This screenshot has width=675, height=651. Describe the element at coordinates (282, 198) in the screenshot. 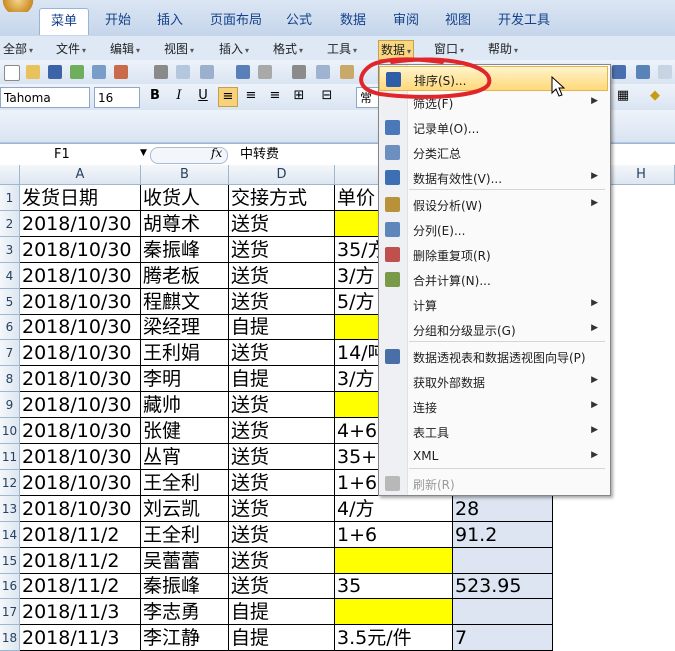

I see `cell-delivery-method: 交接方式` at that location.